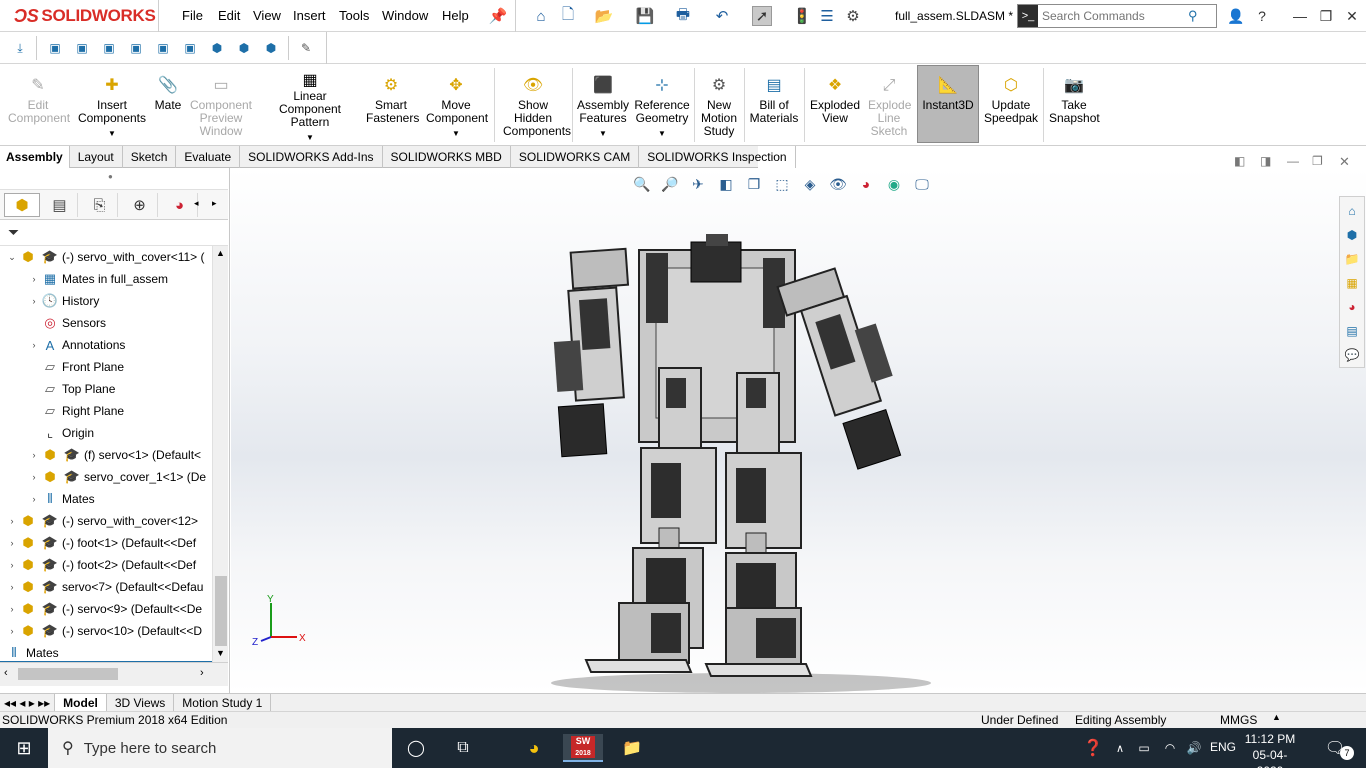  What do you see at coordinates (1352, 283) in the screenshot?
I see `view-palette-icon: ▦` at bounding box center [1352, 283].